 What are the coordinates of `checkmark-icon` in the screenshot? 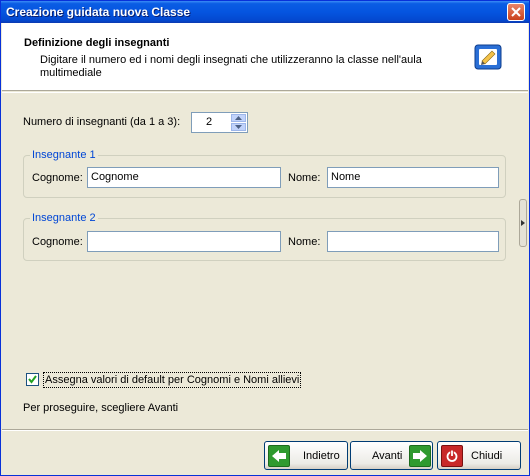 It's located at (32, 379).